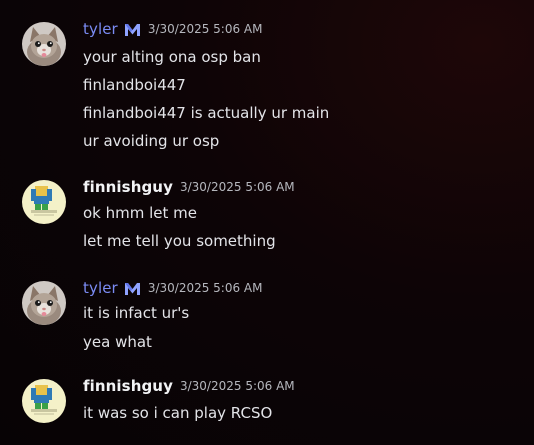 The width and height of the screenshot is (534, 445). What do you see at coordinates (136, 313) in the screenshot?
I see `message-text: it is infact ur's` at bounding box center [136, 313].